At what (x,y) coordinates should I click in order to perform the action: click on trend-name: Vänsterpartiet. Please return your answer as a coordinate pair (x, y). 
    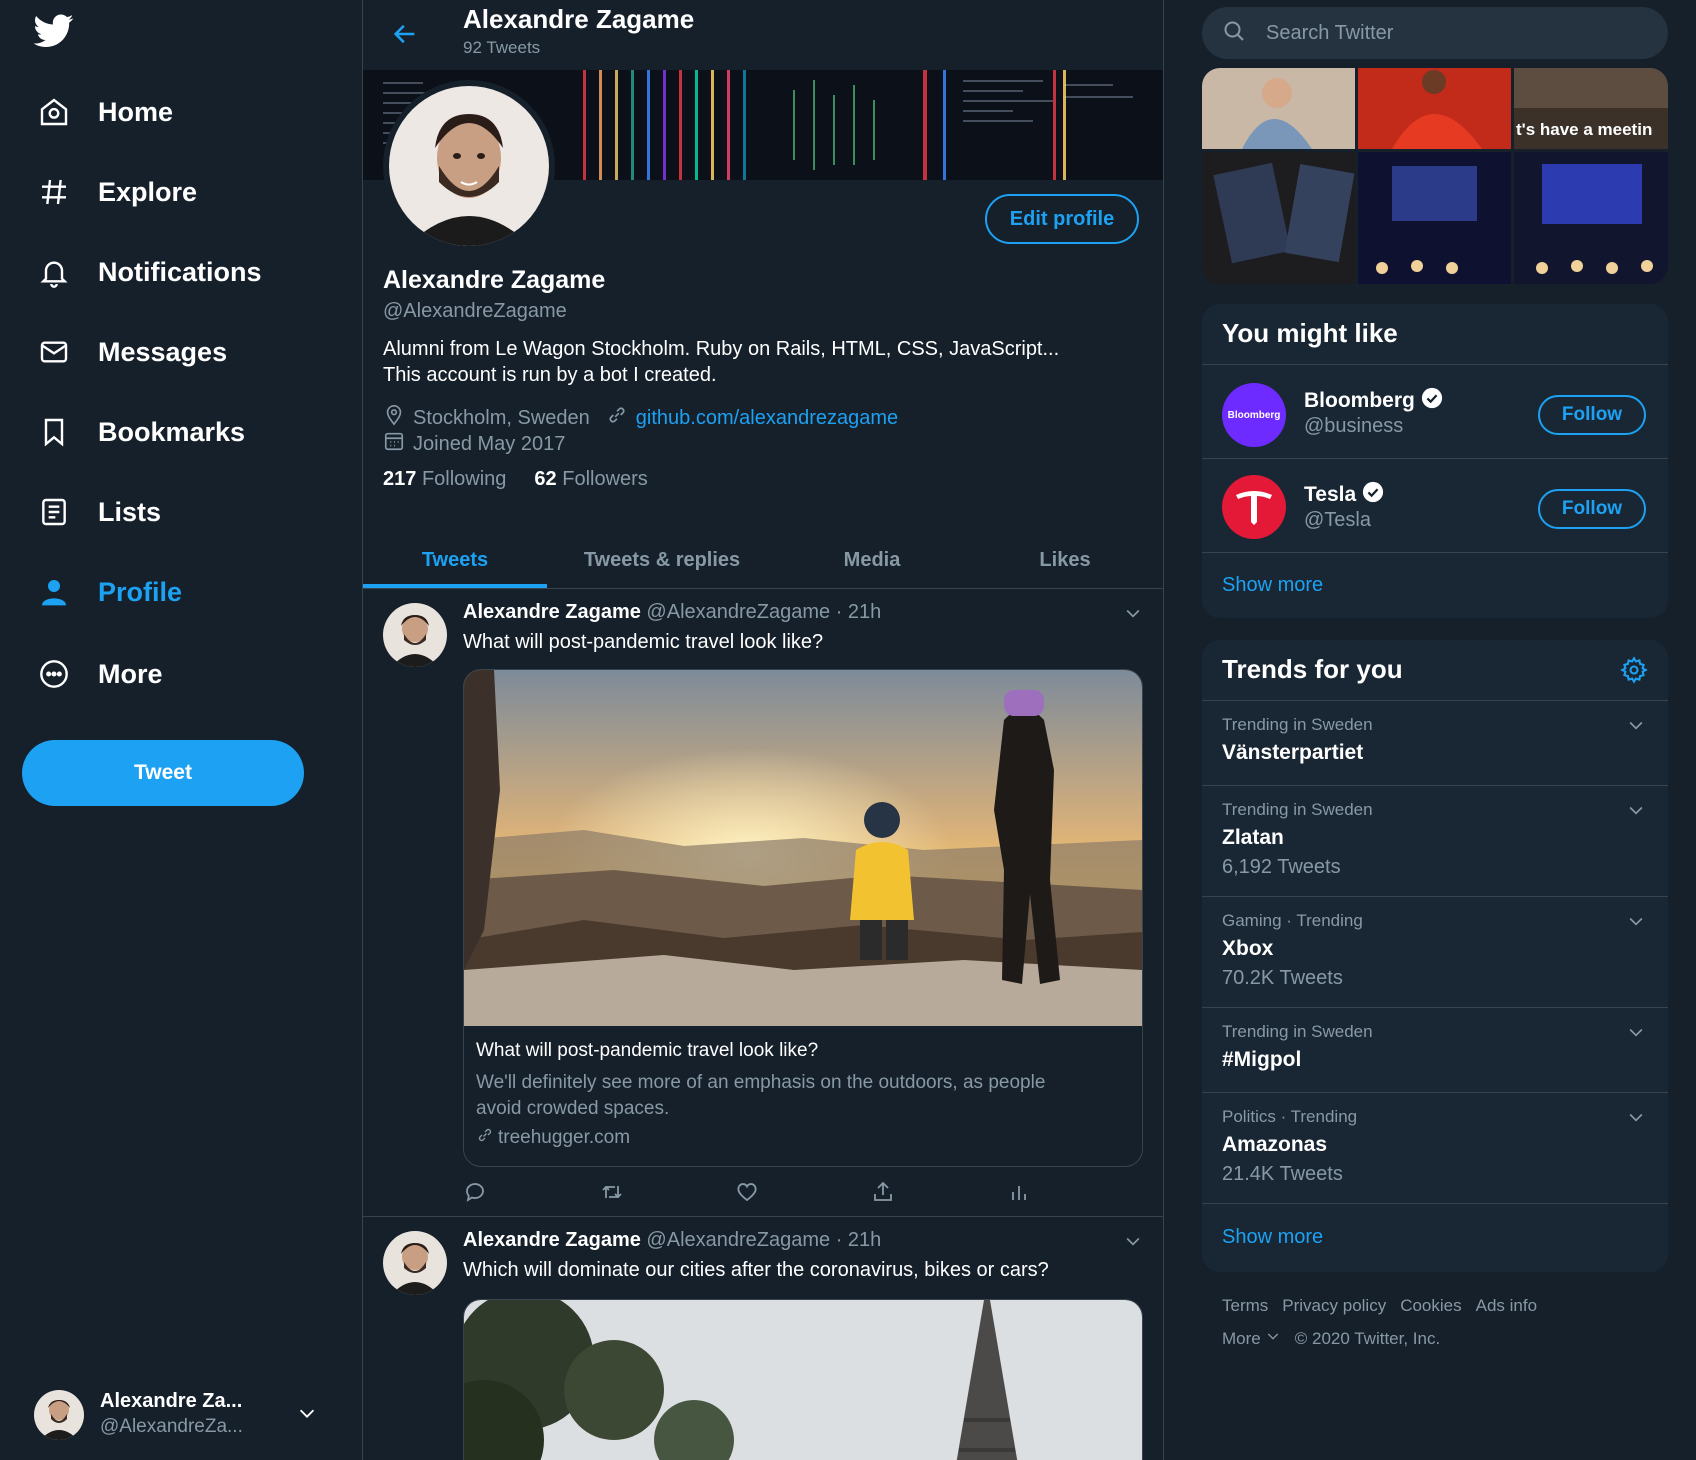
    Looking at the image, I should click on (1293, 752).